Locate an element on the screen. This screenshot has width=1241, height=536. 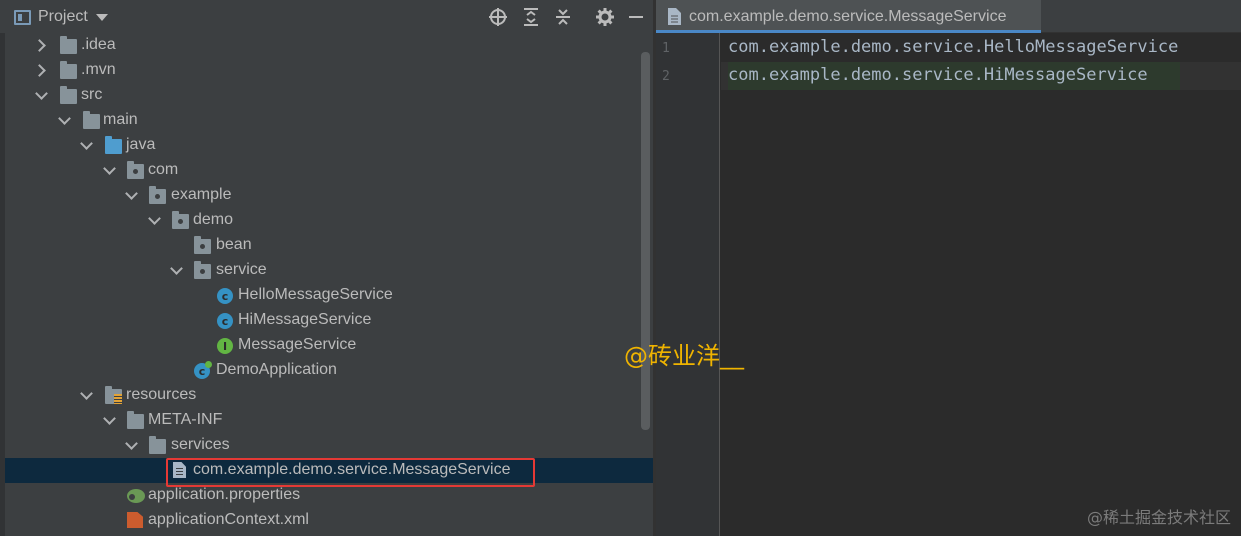
editor-tab-bar: com.example.demo.service.MessageService is located at coordinates (948, 16).